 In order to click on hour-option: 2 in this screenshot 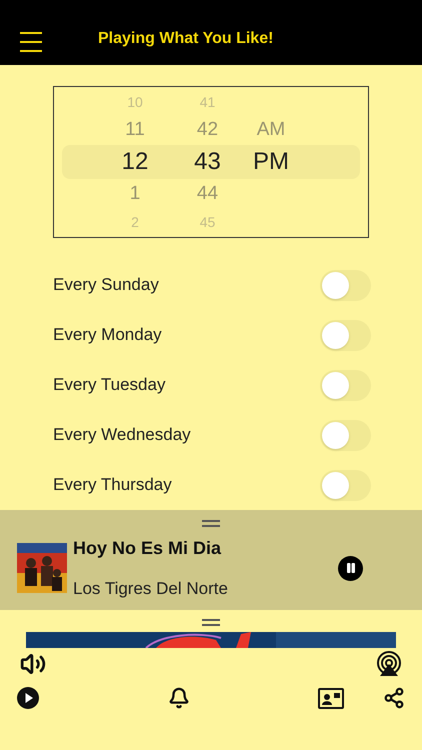, I will do `click(135, 222)`.